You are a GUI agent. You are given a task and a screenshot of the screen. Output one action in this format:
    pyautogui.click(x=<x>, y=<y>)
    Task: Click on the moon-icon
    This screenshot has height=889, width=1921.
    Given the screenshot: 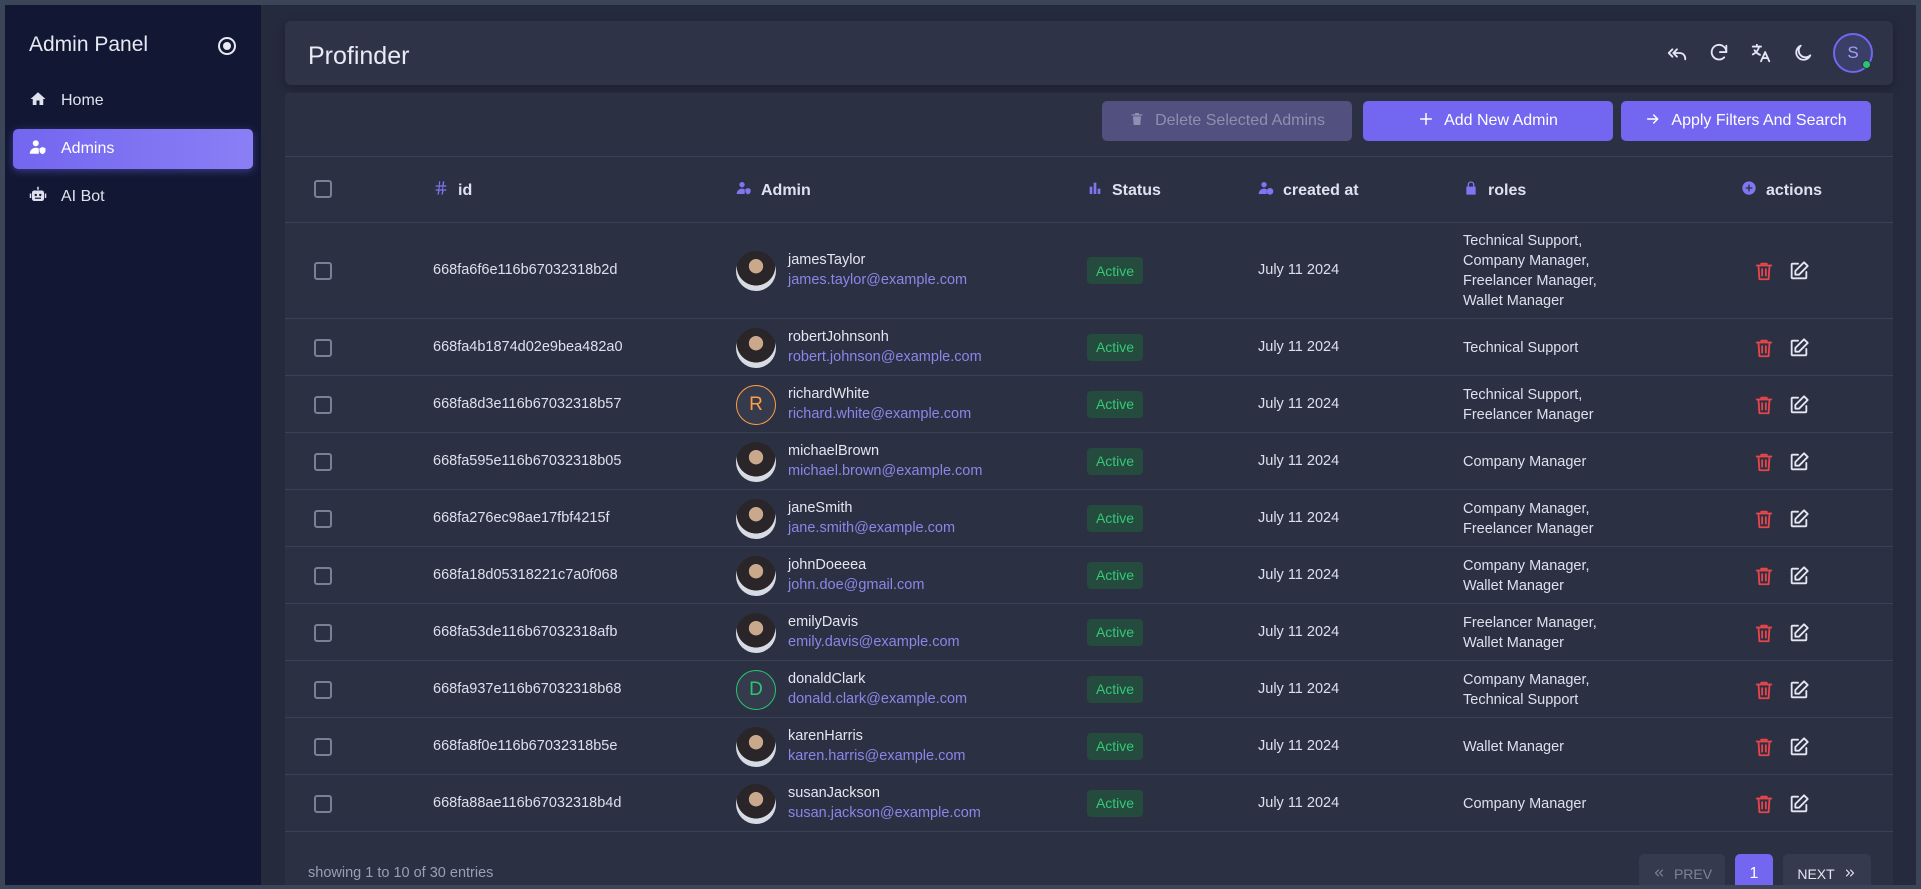 What is the action you would take?
    pyautogui.click(x=1803, y=53)
    